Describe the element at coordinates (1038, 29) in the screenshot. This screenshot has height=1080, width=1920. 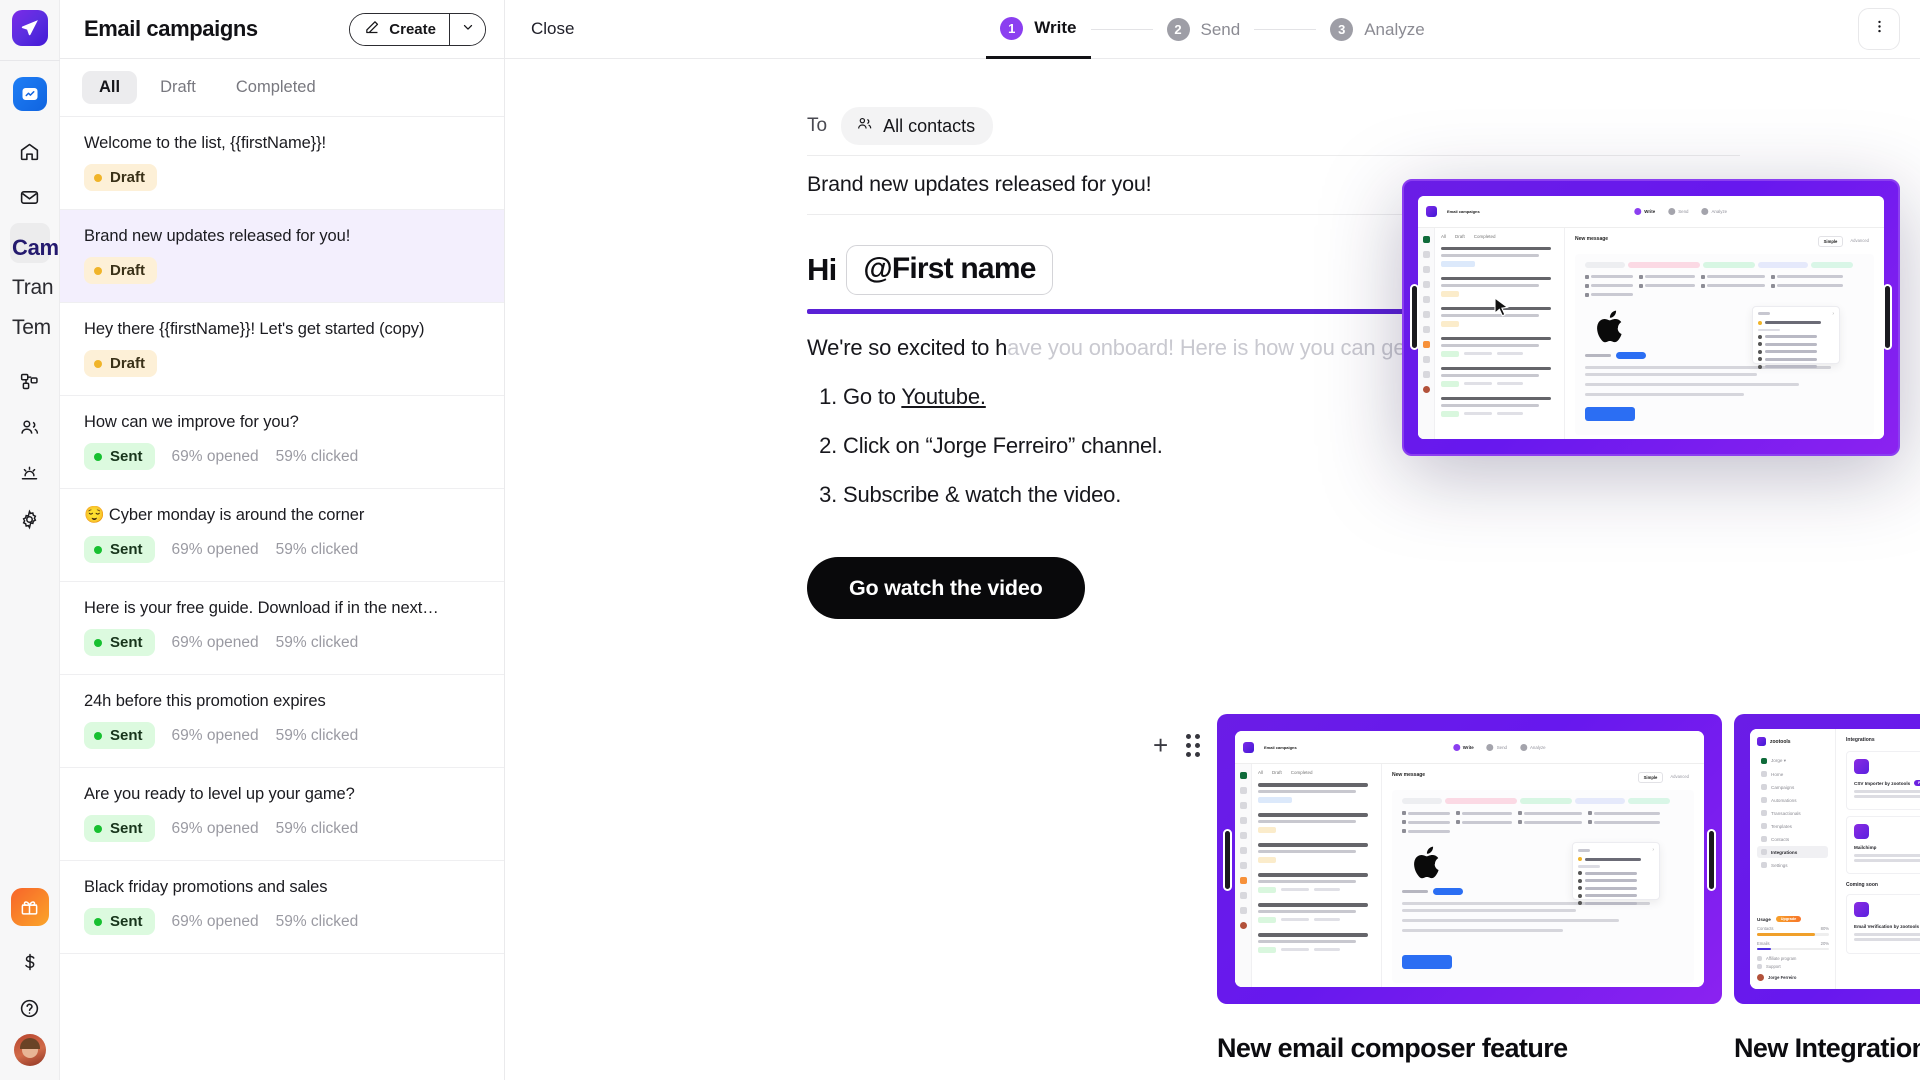
I see `step-write: 1 Write` at that location.